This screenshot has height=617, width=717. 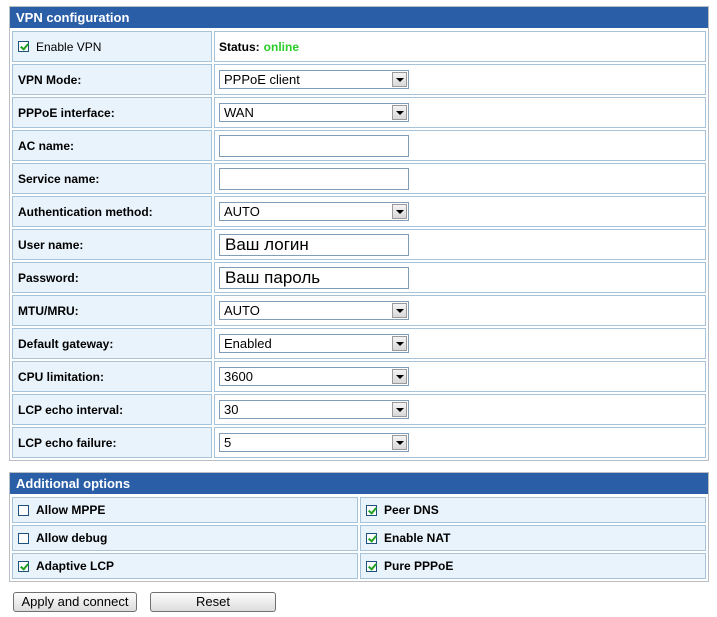 I want to click on user-name-cell: Ваш логин, so click(x=460, y=244).